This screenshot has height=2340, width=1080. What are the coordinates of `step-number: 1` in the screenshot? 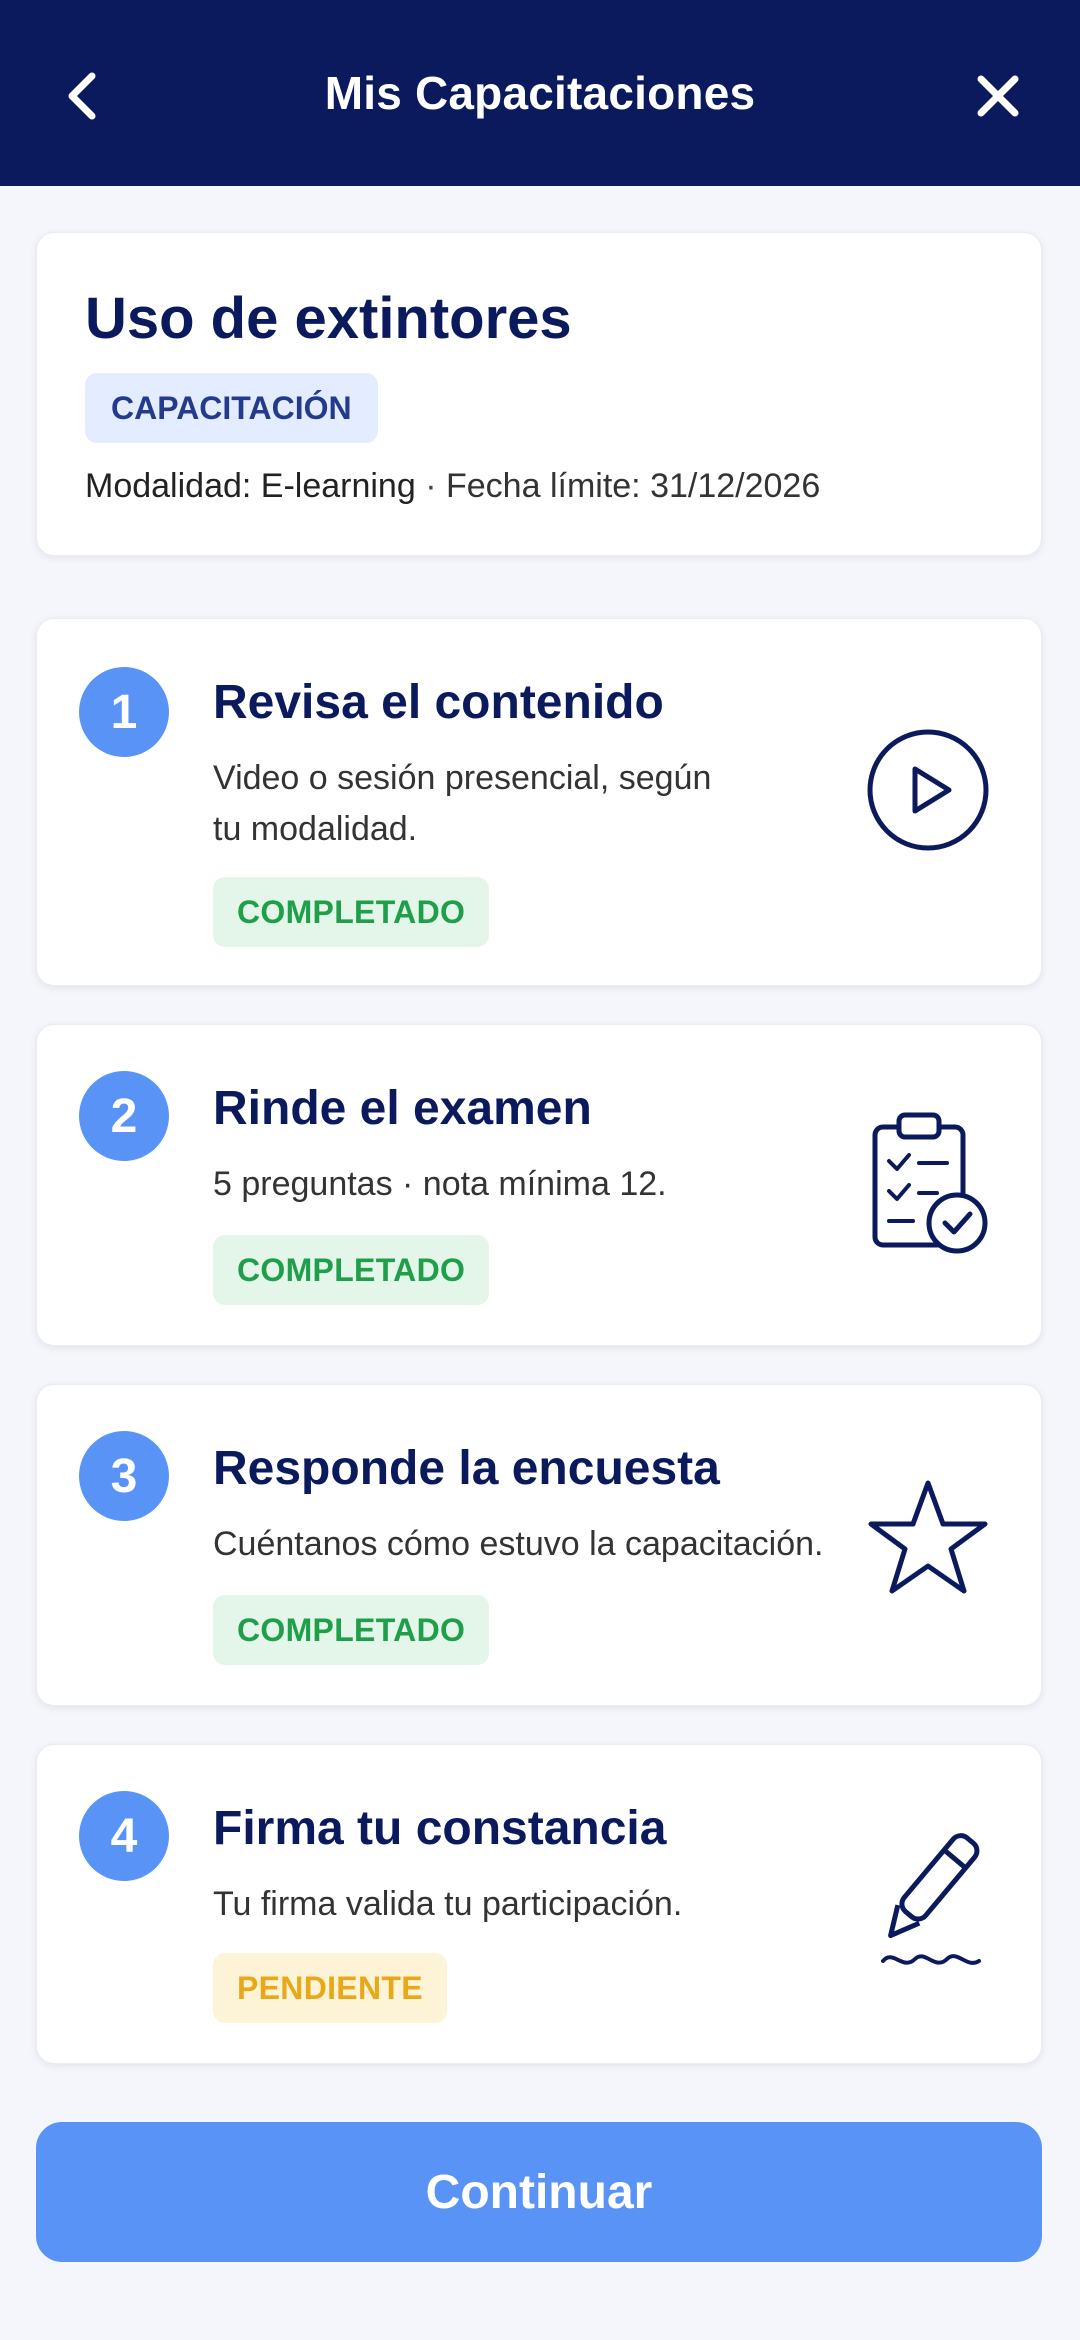 It's located at (124, 712).